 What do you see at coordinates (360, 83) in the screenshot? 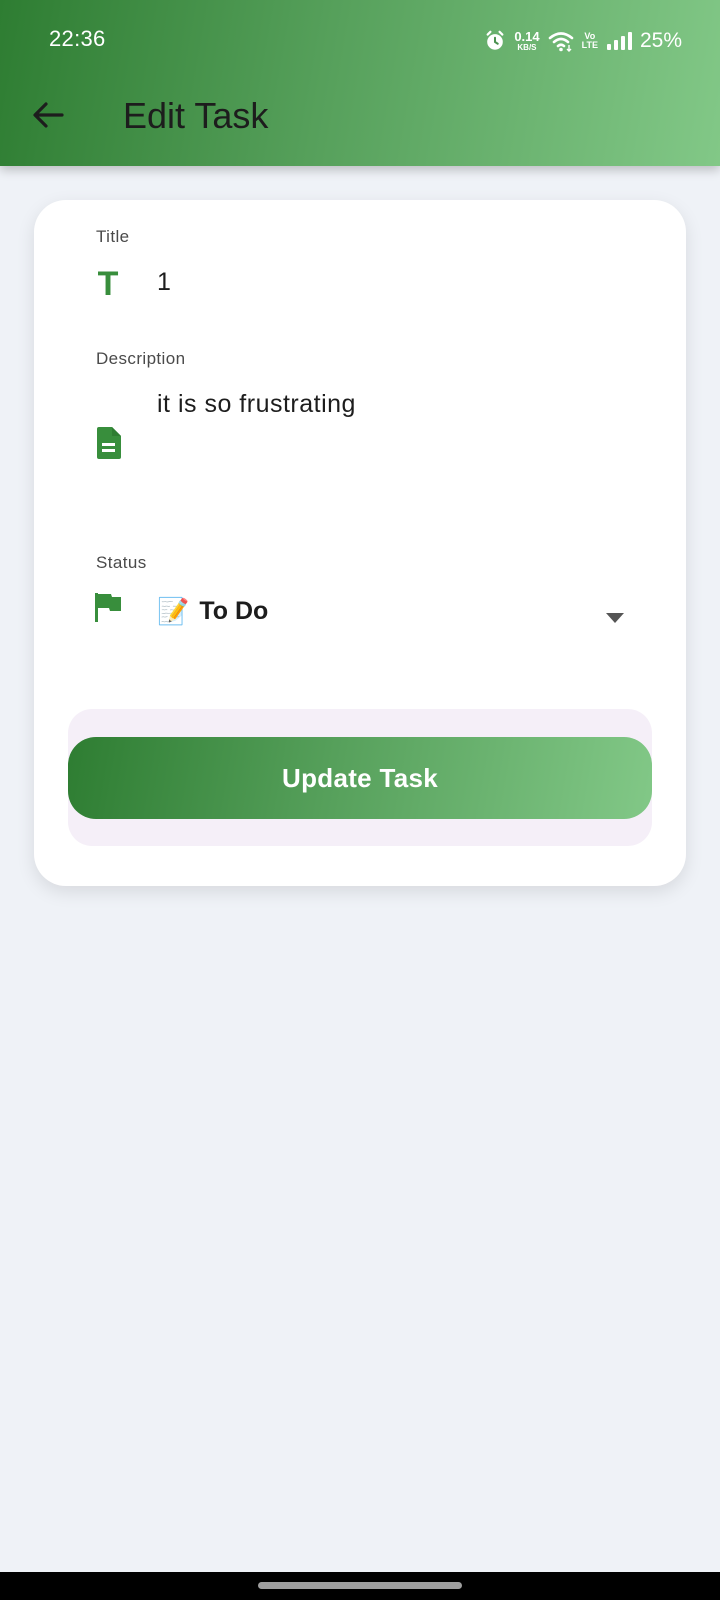
I see `app-header: 22:36 0.14 KB/S Vo LTE 25% Edit Task` at bounding box center [360, 83].